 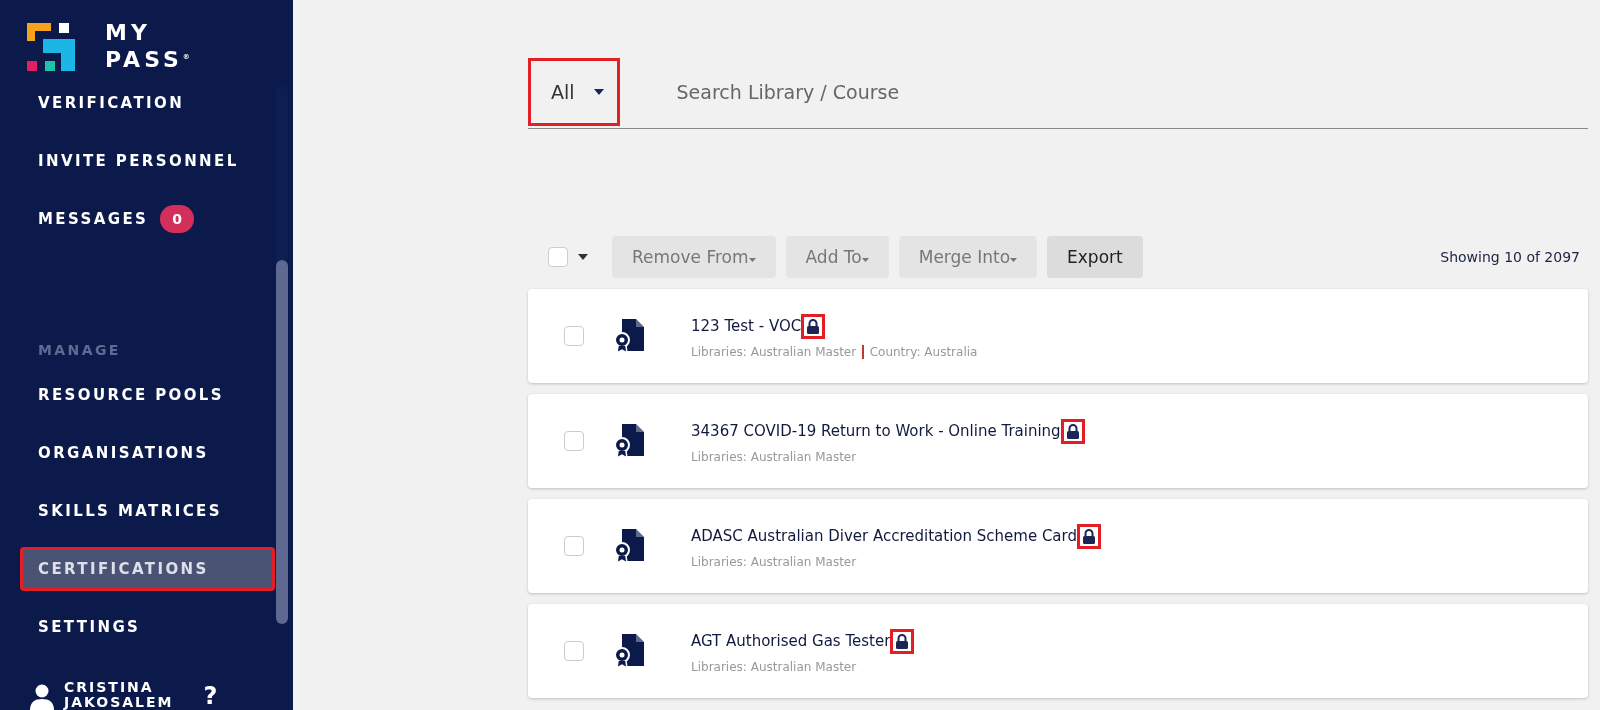 I want to click on course-card: ADASC Australian Diver Accreditation Scheme Card Libraries: Australian Master, so click(x=1058, y=546).